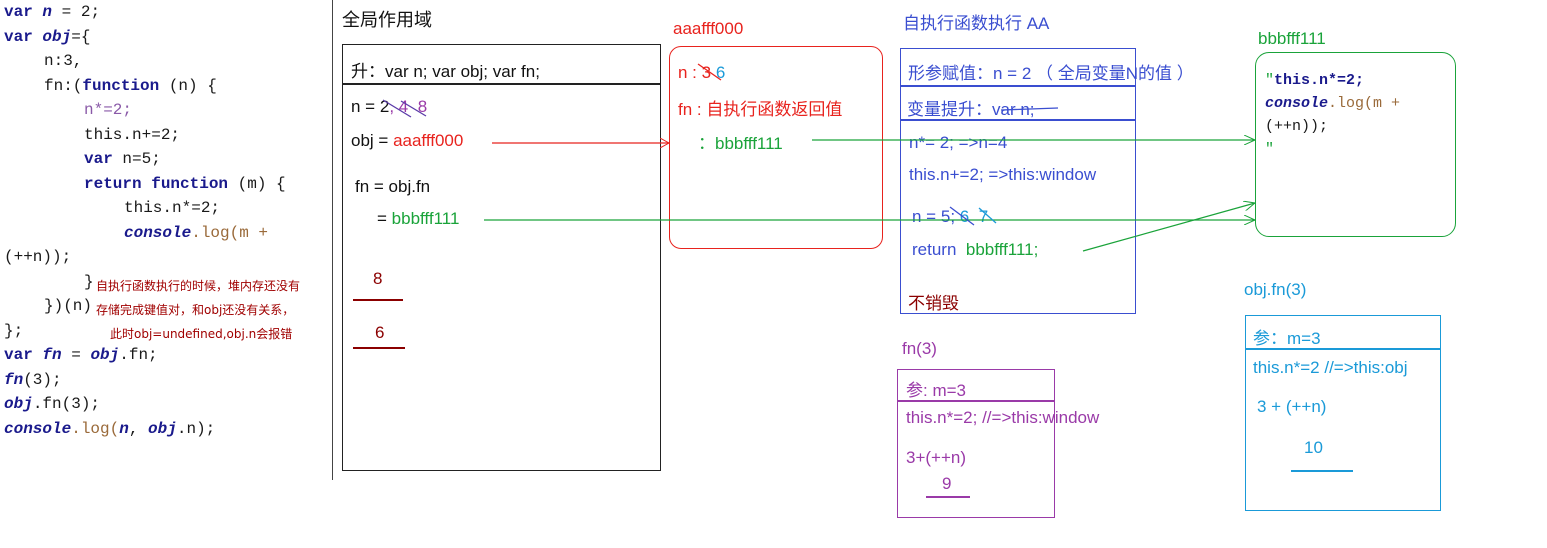 This screenshot has height=548, width=1547. I want to click on code-text: .log(m +, so click(230, 232).